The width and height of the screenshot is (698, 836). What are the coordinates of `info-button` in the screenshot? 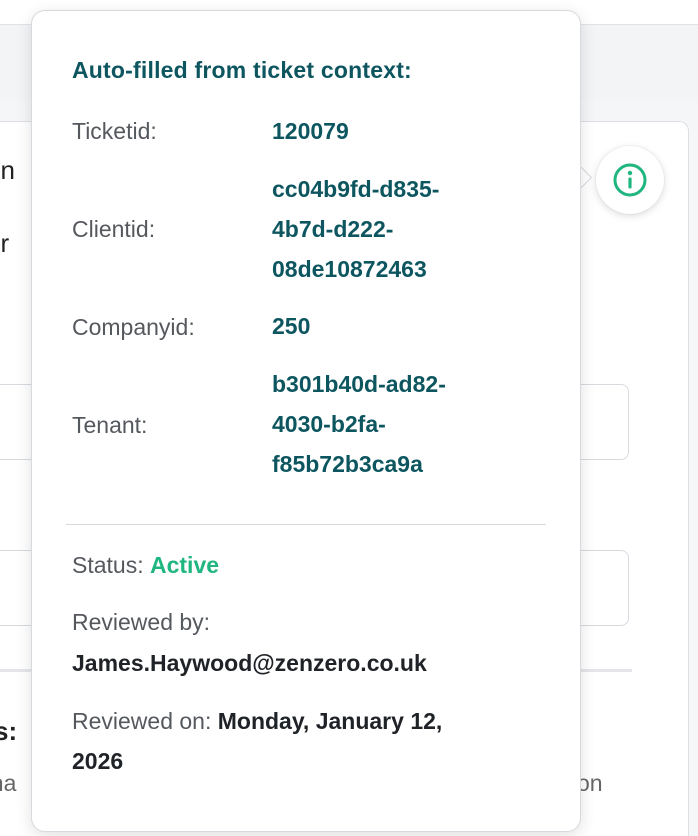 It's located at (630, 180).